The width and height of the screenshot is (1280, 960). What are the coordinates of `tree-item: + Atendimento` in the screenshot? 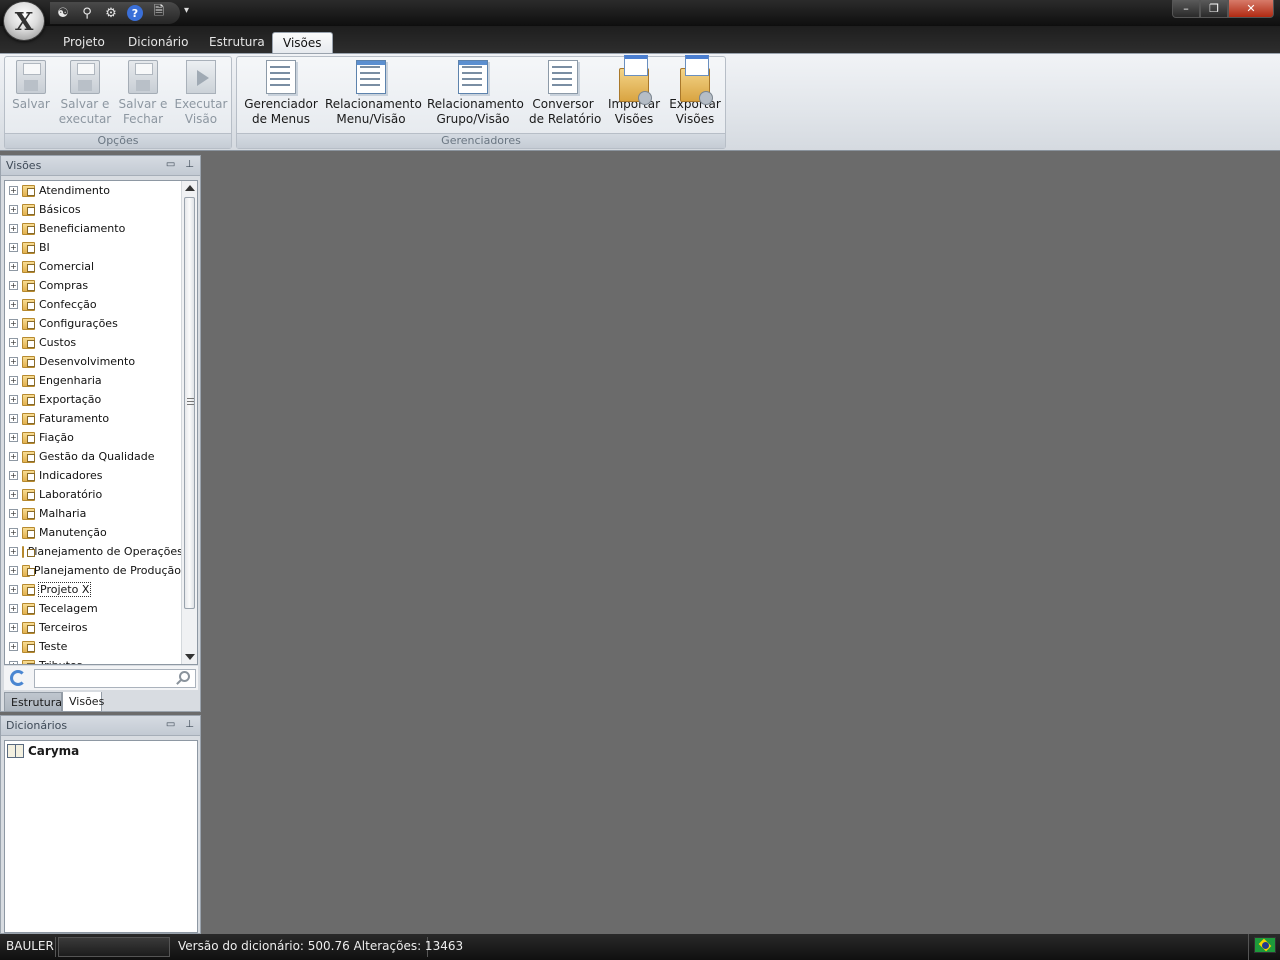 It's located at (93, 190).